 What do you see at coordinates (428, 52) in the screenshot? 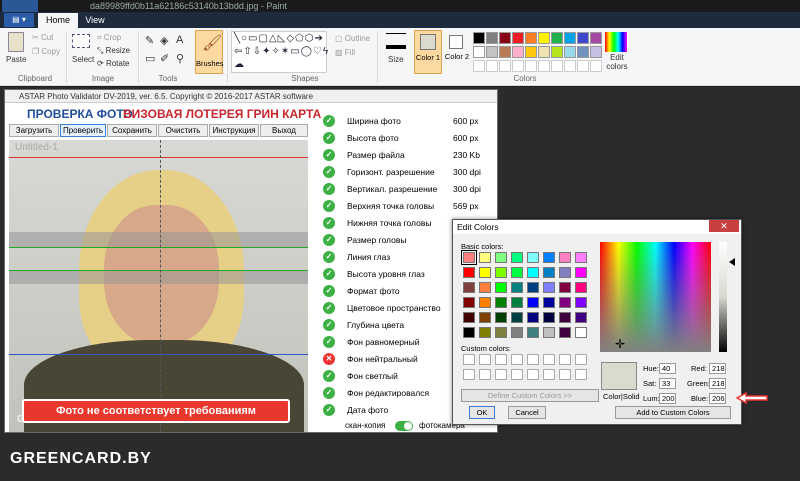
I see `color1-button: Color 1` at bounding box center [428, 52].